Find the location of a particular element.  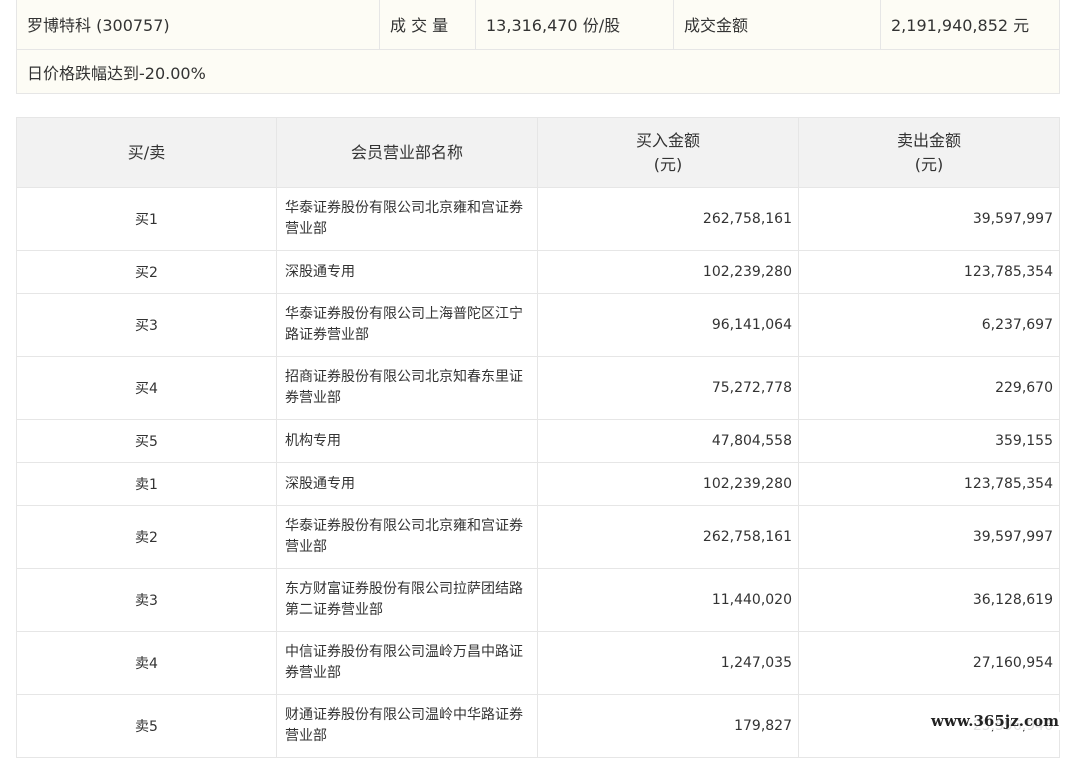

header-sell-amount: 卖出金额 (元) is located at coordinates (929, 152).